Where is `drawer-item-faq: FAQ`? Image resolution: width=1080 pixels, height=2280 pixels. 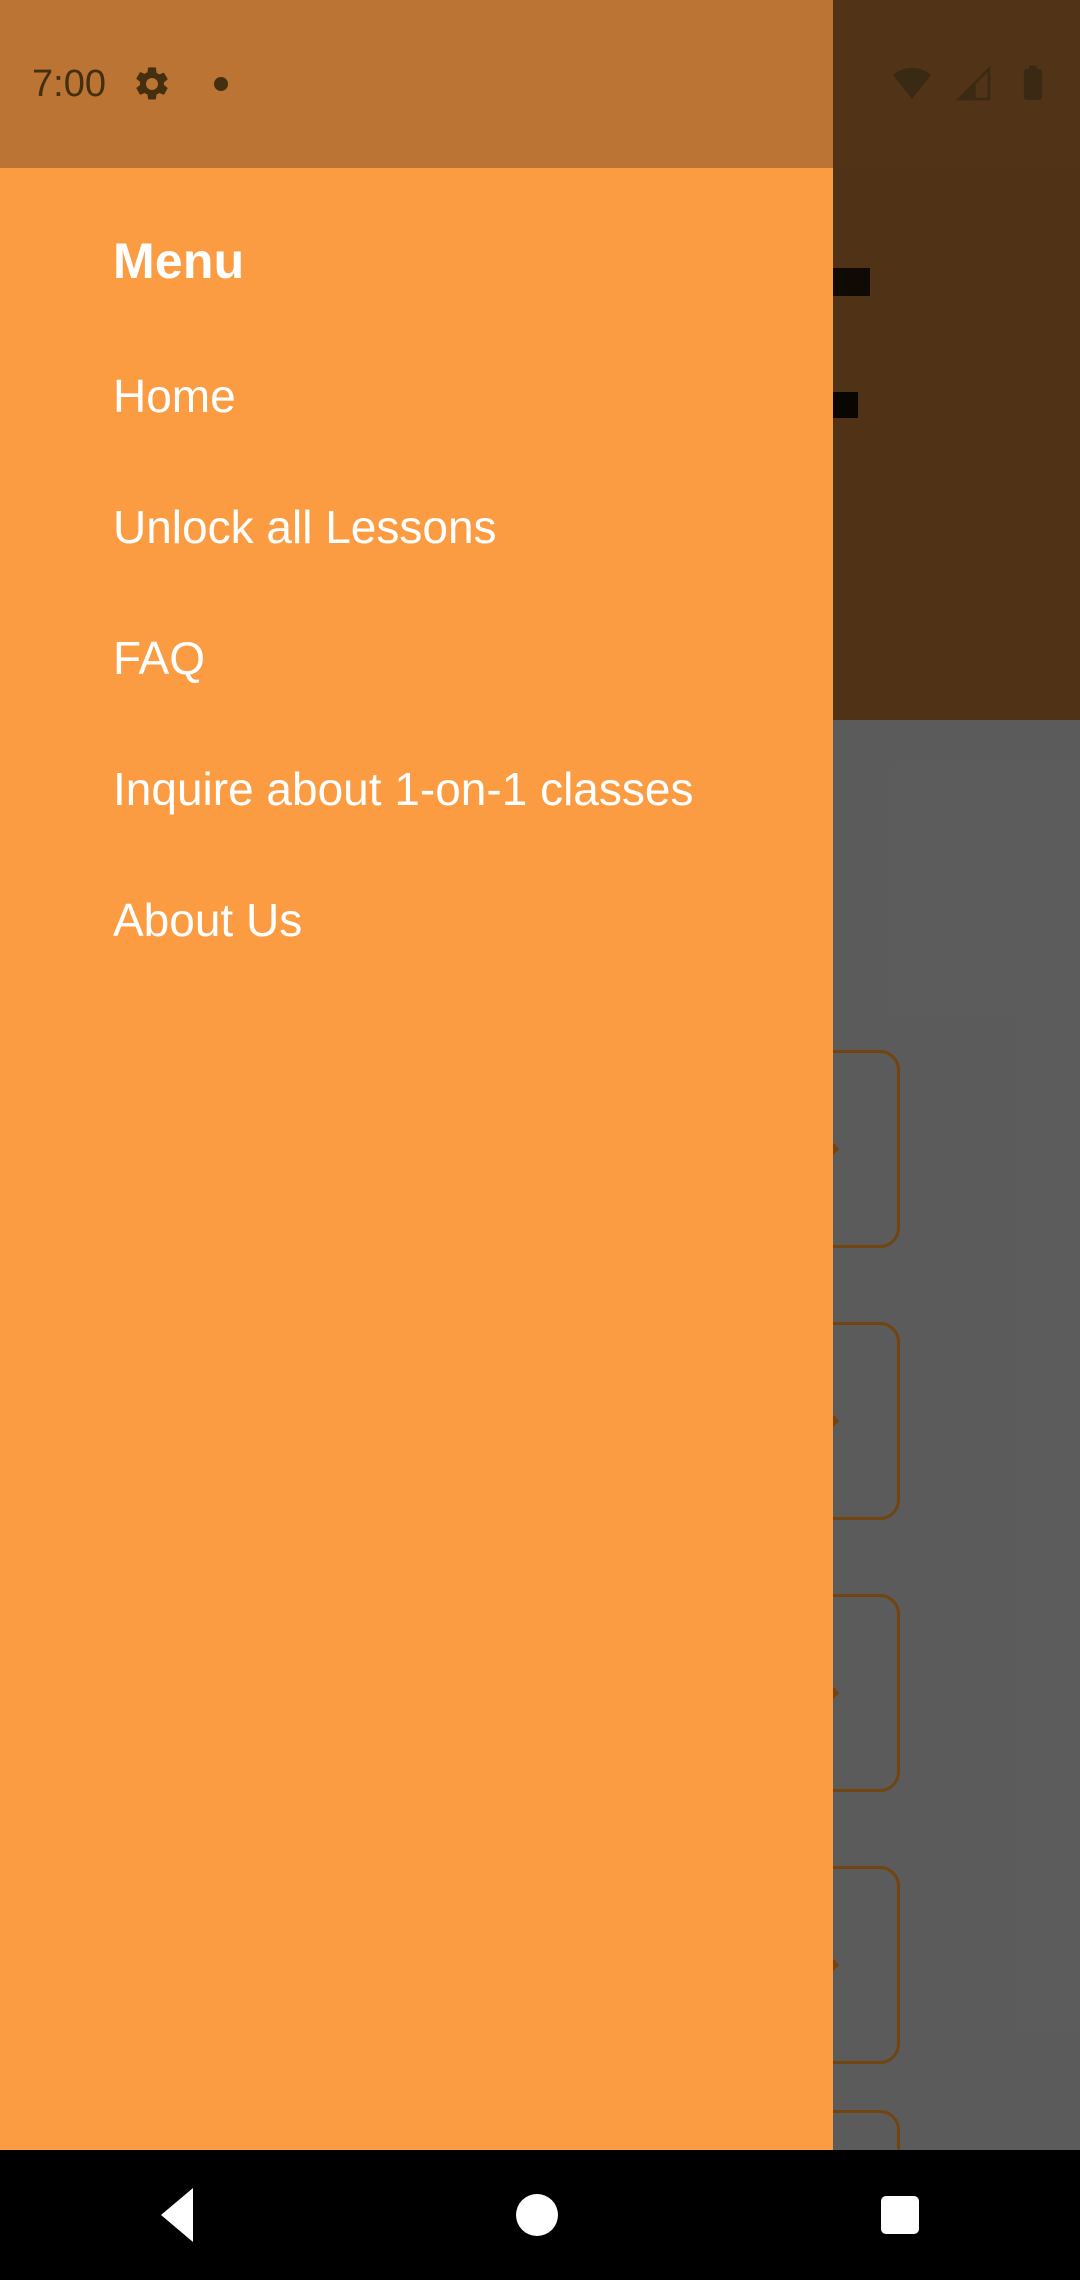 drawer-item-faq: FAQ is located at coordinates (463, 700).